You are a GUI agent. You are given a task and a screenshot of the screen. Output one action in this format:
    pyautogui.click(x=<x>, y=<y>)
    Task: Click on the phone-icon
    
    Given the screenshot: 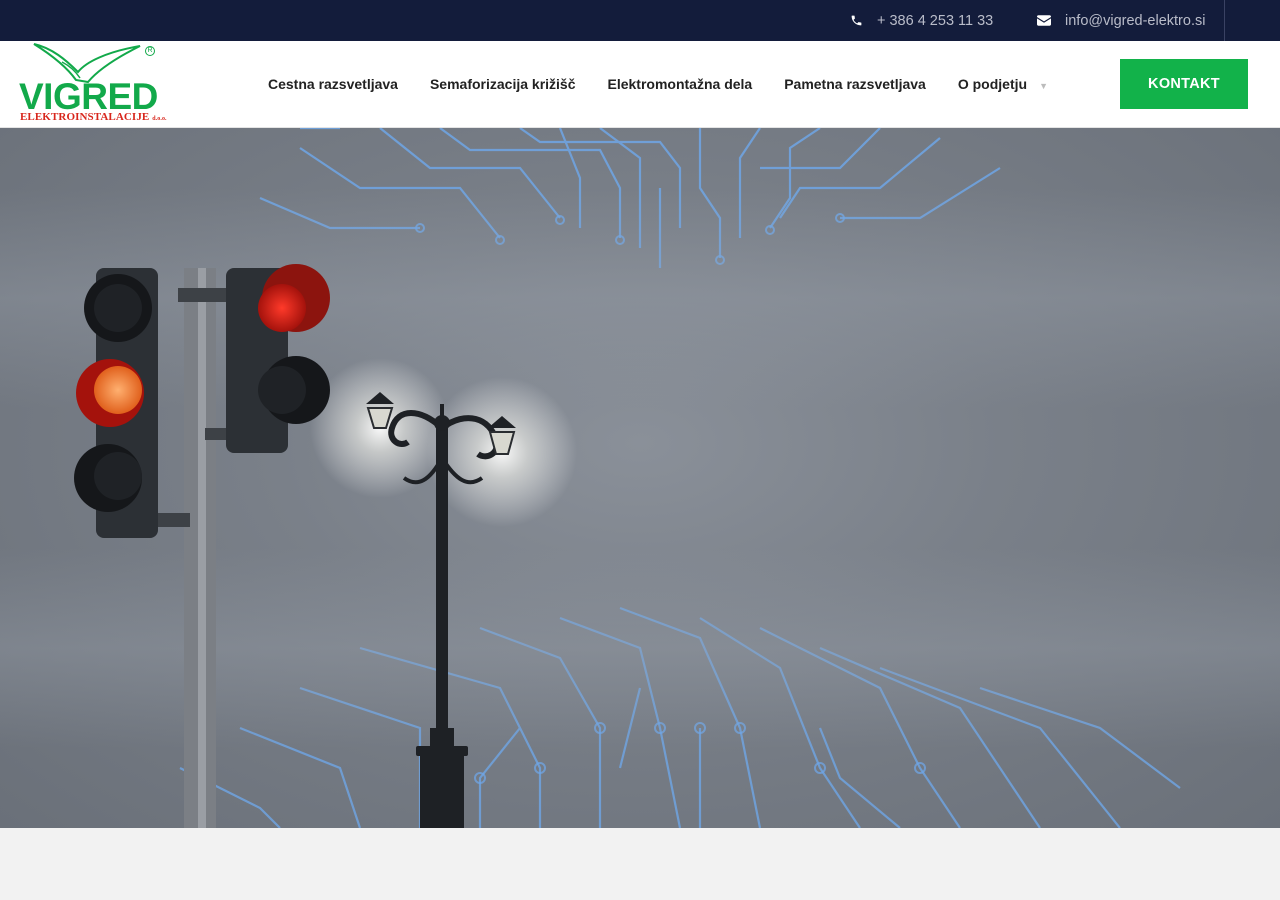 What is the action you would take?
    pyautogui.click(x=856, y=20)
    